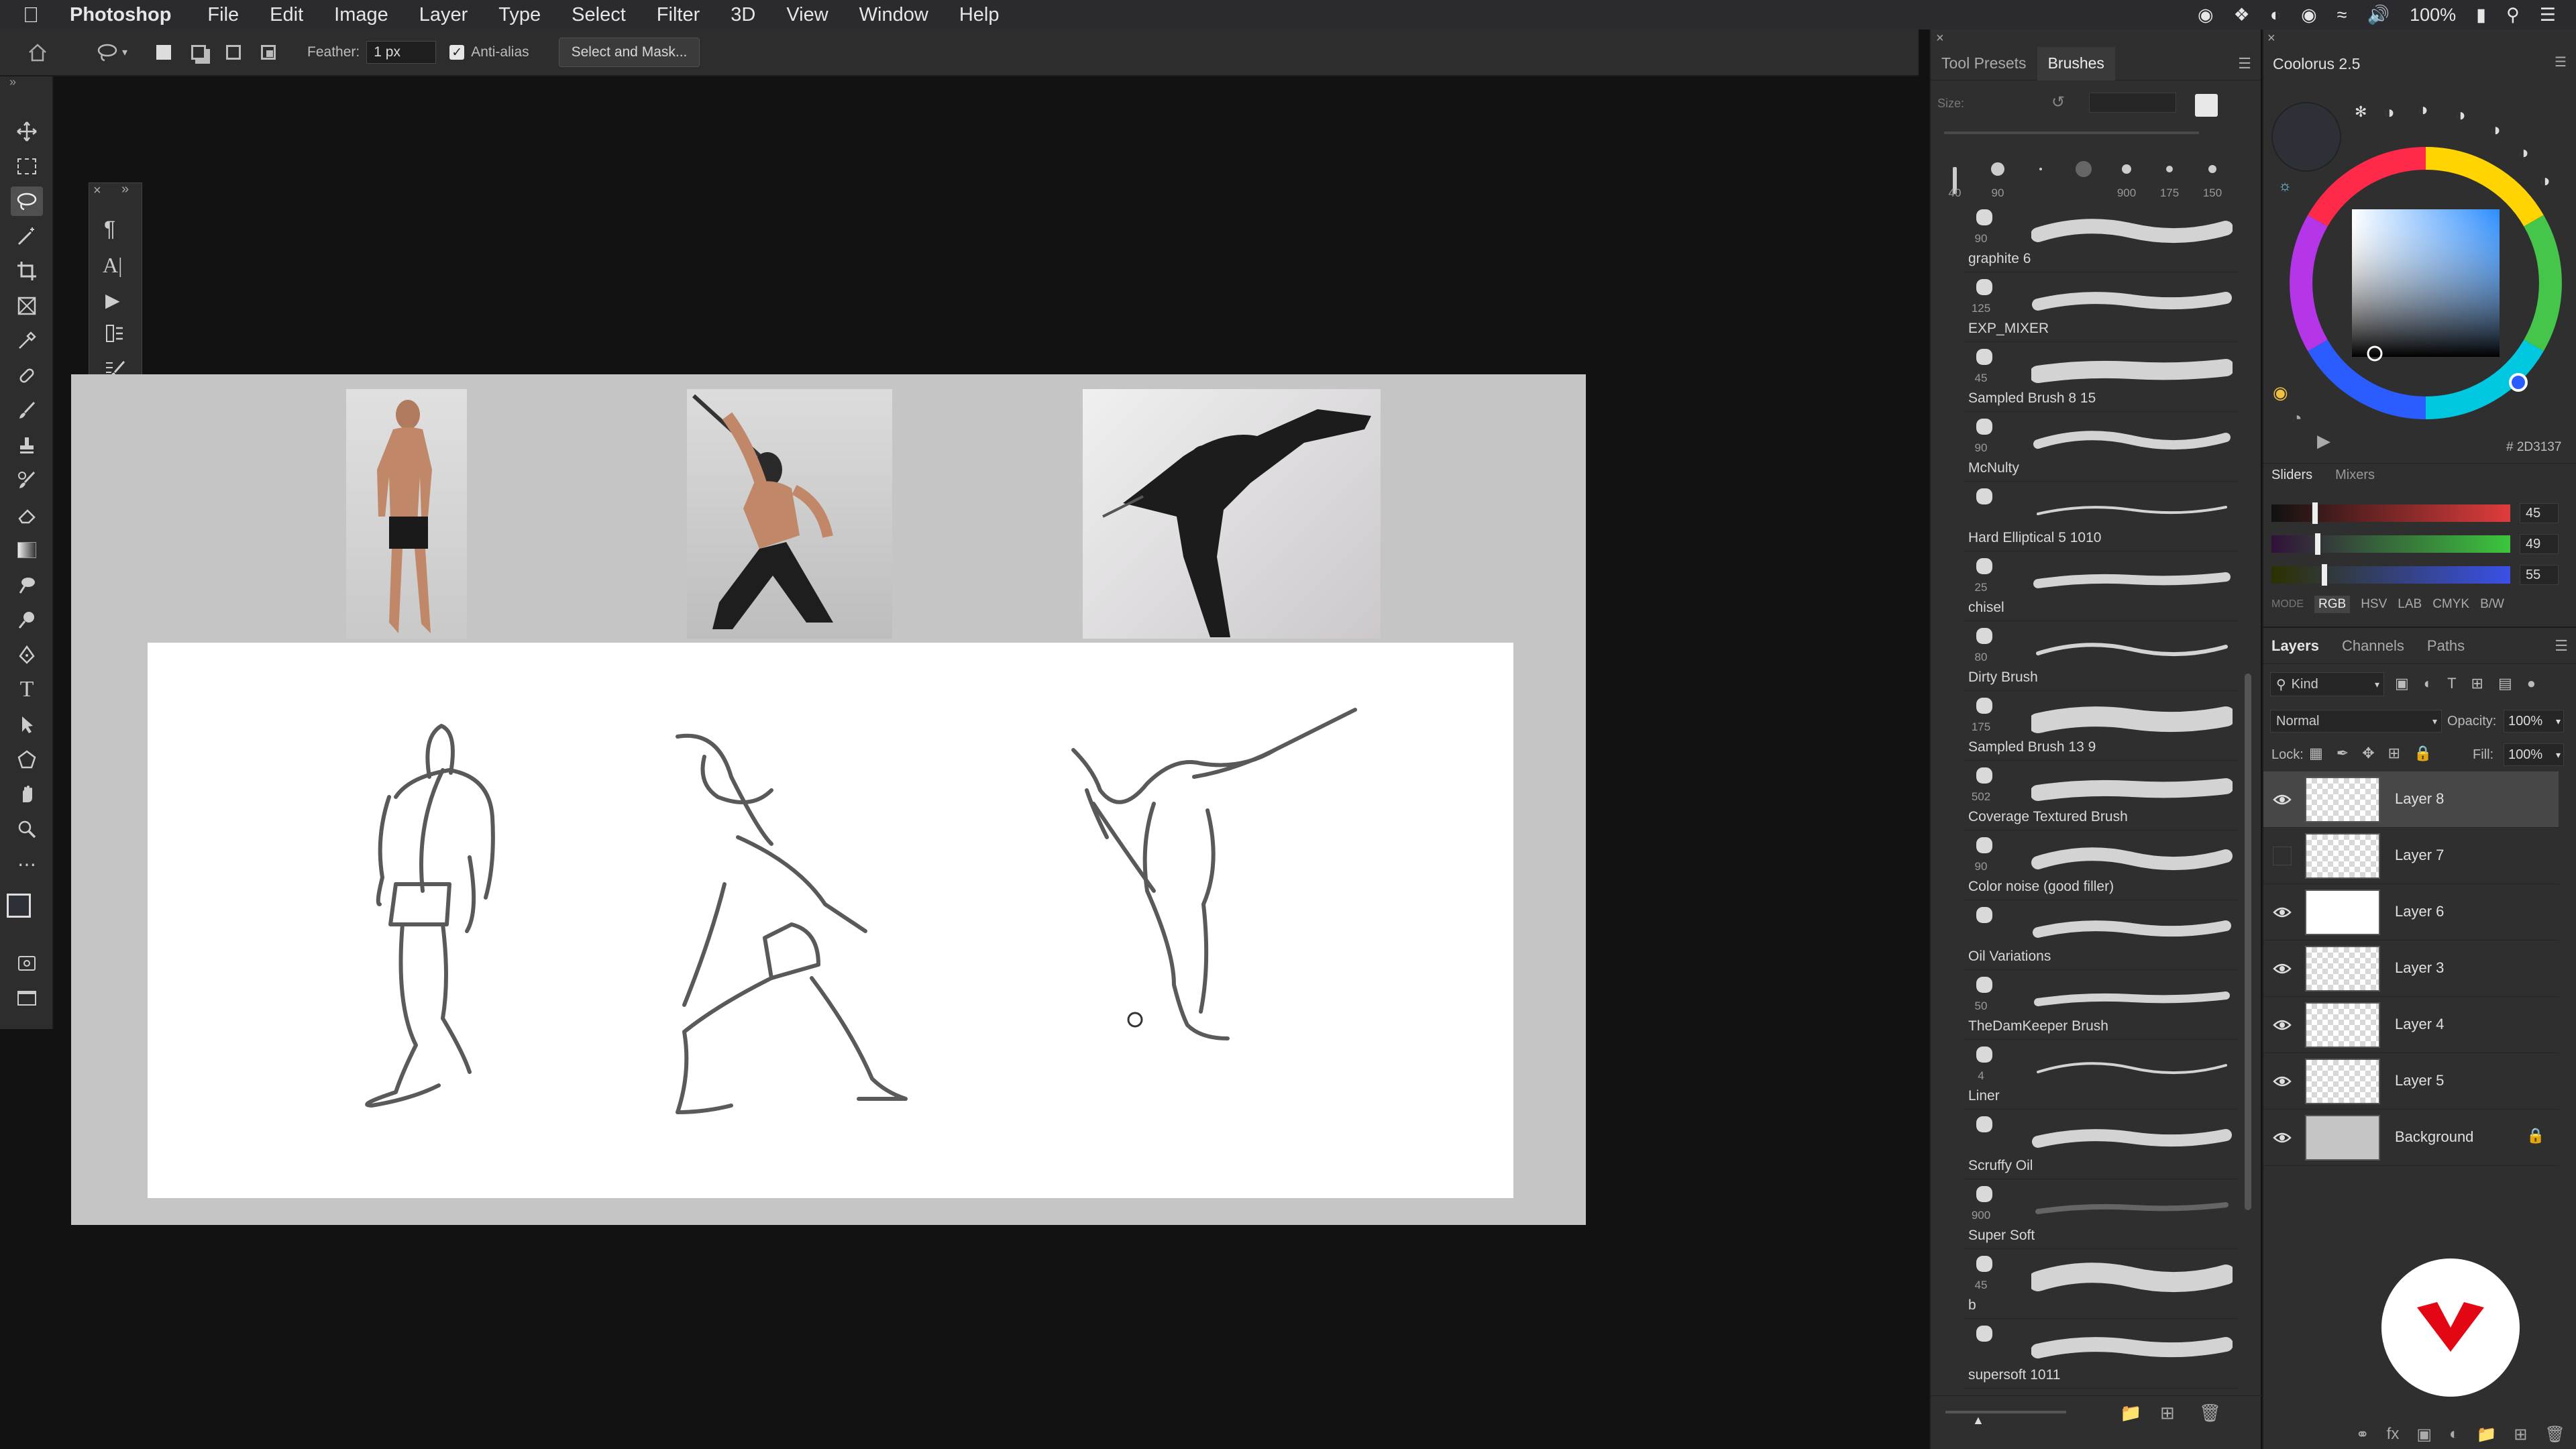 The width and height of the screenshot is (2576, 1449). Describe the element at coordinates (125, 189) in the screenshot. I see `collapse-icon: »` at that location.